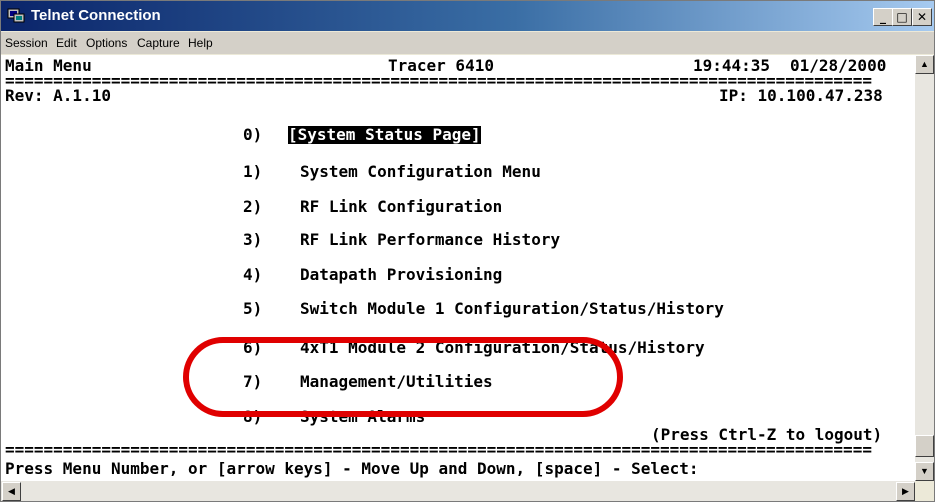  I want to click on menu-session: Session, so click(26, 43).